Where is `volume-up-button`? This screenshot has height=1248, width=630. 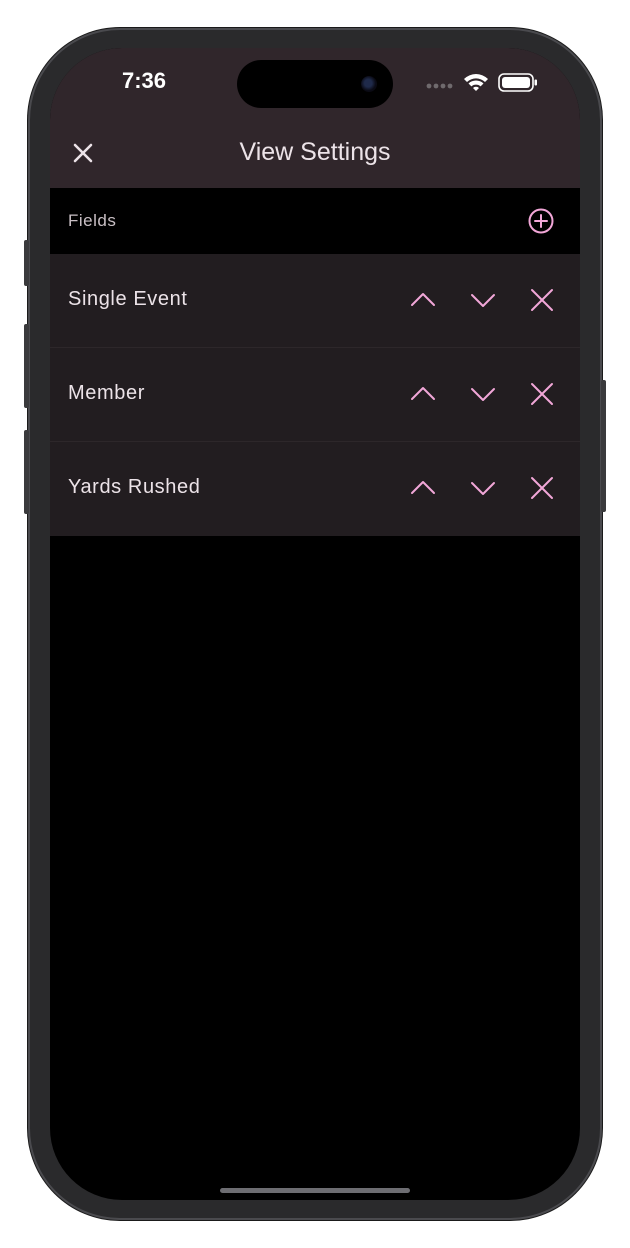
volume-up-button is located at coordinates (26, 366).